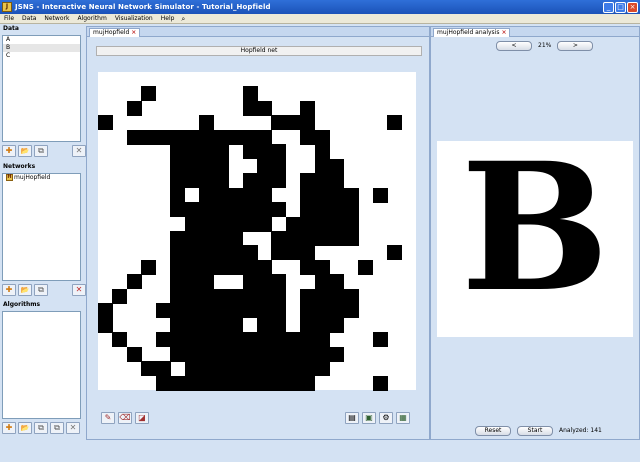 The width and height of the screenshot is (640, 462). What do you see at coordinates (386, 418) in the screenshot?
I see `settings-button: ⚙` at bounding box center [386, 418].